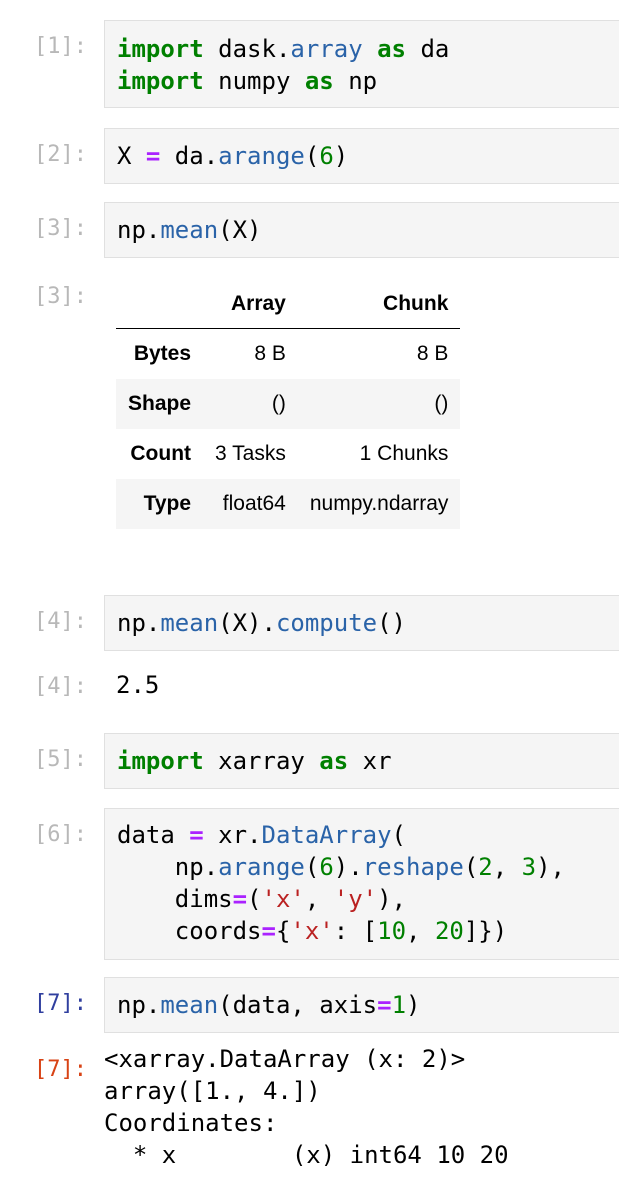 The image size is (619, 1200). What do you see at coordinates (441, 403) in the screenshot?
I see `chunk-cell: ()` at bounding box center [441, 403].